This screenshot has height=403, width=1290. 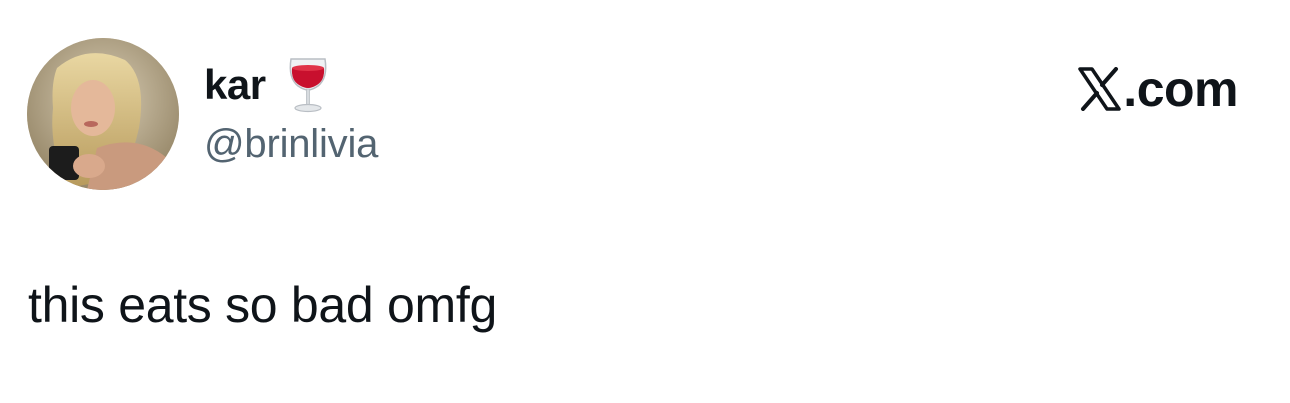 I want to click on avatar, so click(x=103, y=114).